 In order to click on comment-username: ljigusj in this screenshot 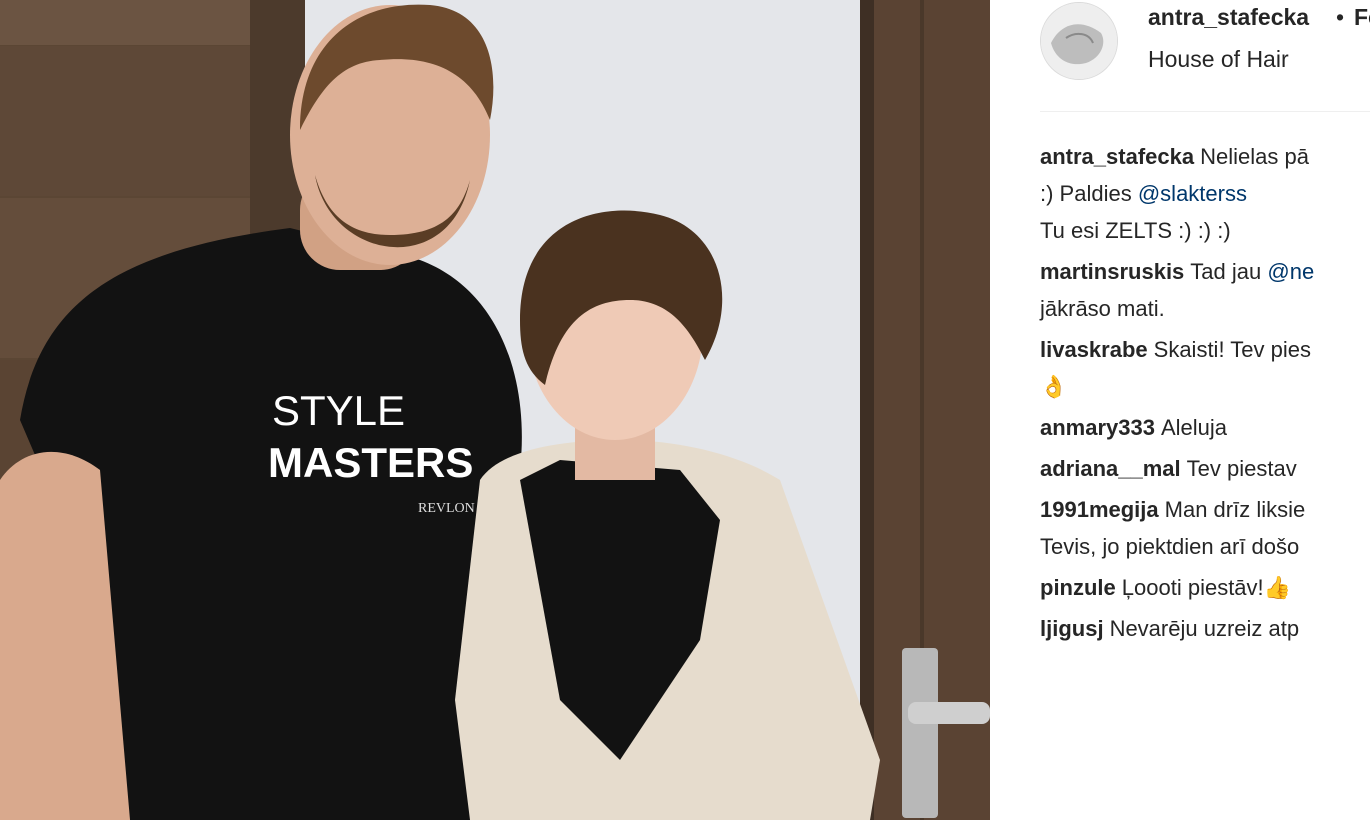, I will do `click(1072, 628)`.